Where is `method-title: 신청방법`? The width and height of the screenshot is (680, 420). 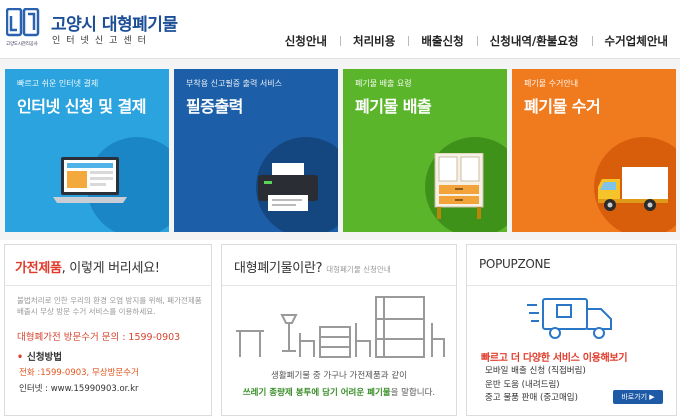
method-title: 신청방법 is located at coordinates (39, 356).